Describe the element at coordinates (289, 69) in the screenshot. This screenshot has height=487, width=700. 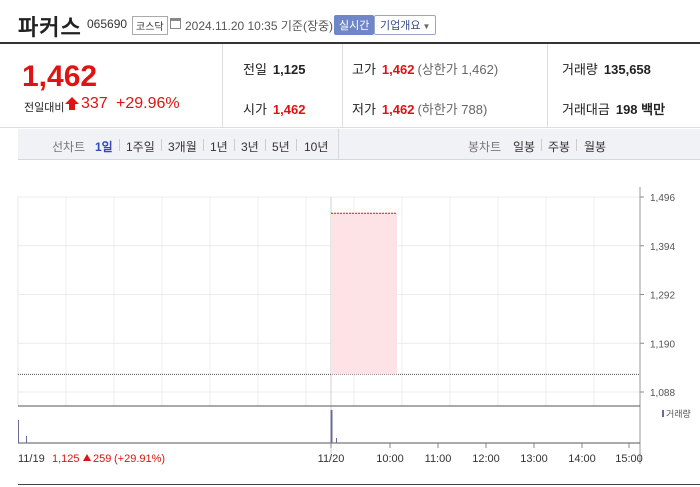
I see `stat-value: 1,125` at that location.